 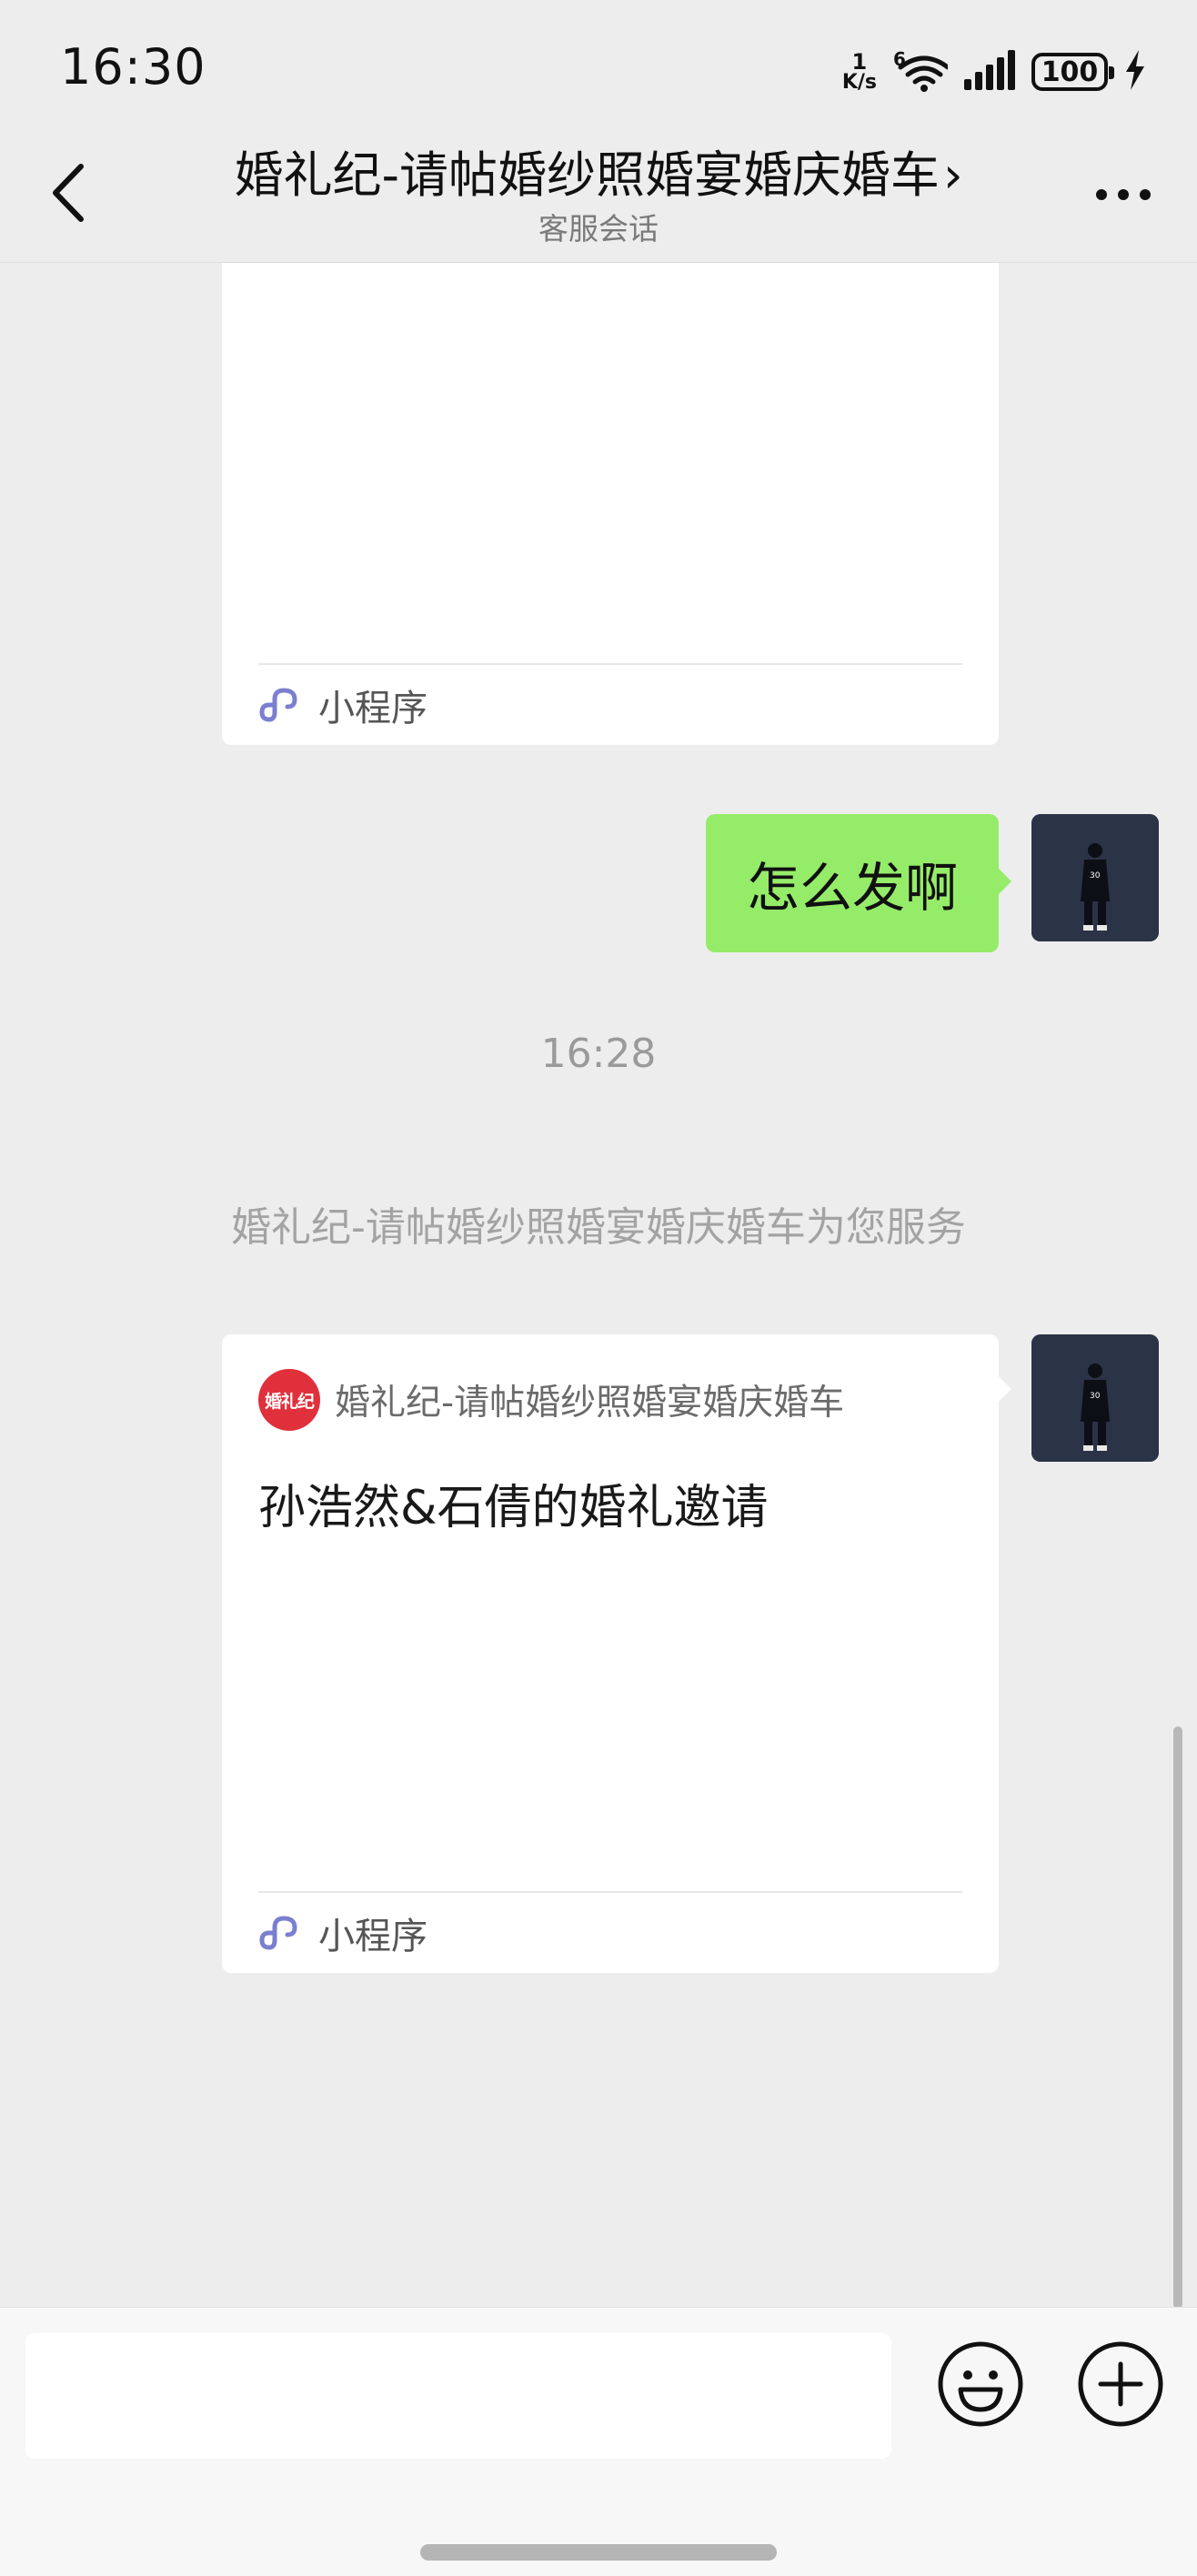 I want to click on emoji-button, so click(x=980, y=2384).